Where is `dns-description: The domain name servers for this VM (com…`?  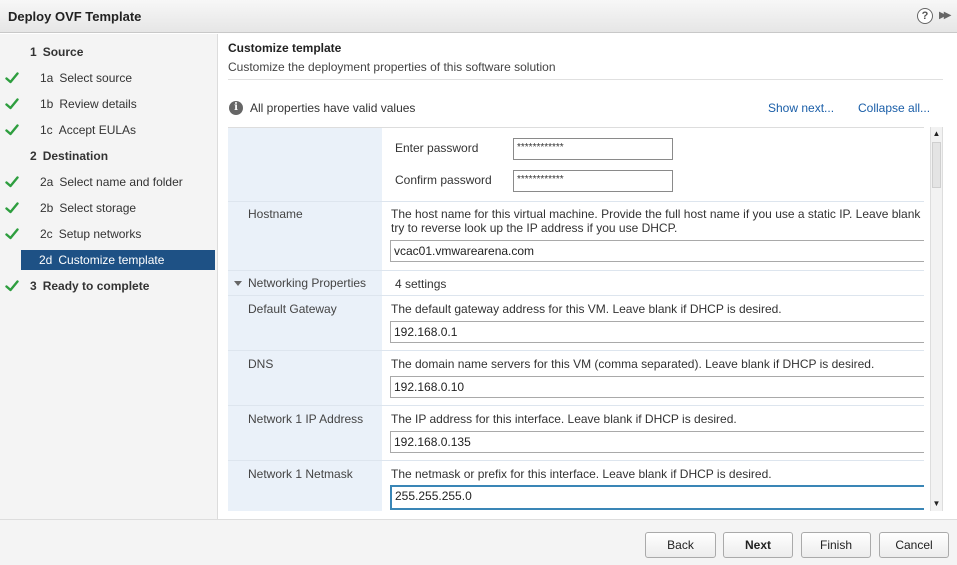 dns-description: The domain name servers for this VM (com… is located at coordinates (633, 364).